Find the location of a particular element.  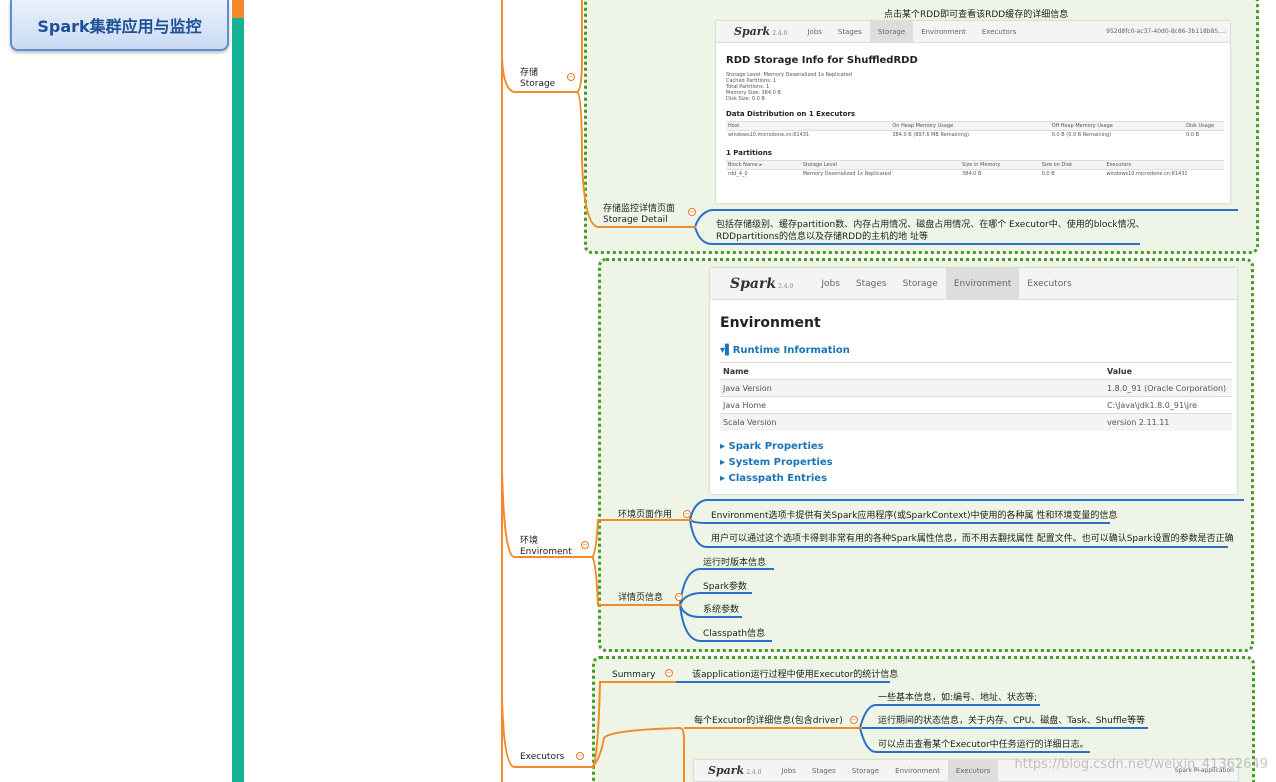

executor-detail-runtime: 运行期间的状态信息，关于内存、CPU、磁盘、Task、Shuffle等等 is located at coordinates (1012, 721).